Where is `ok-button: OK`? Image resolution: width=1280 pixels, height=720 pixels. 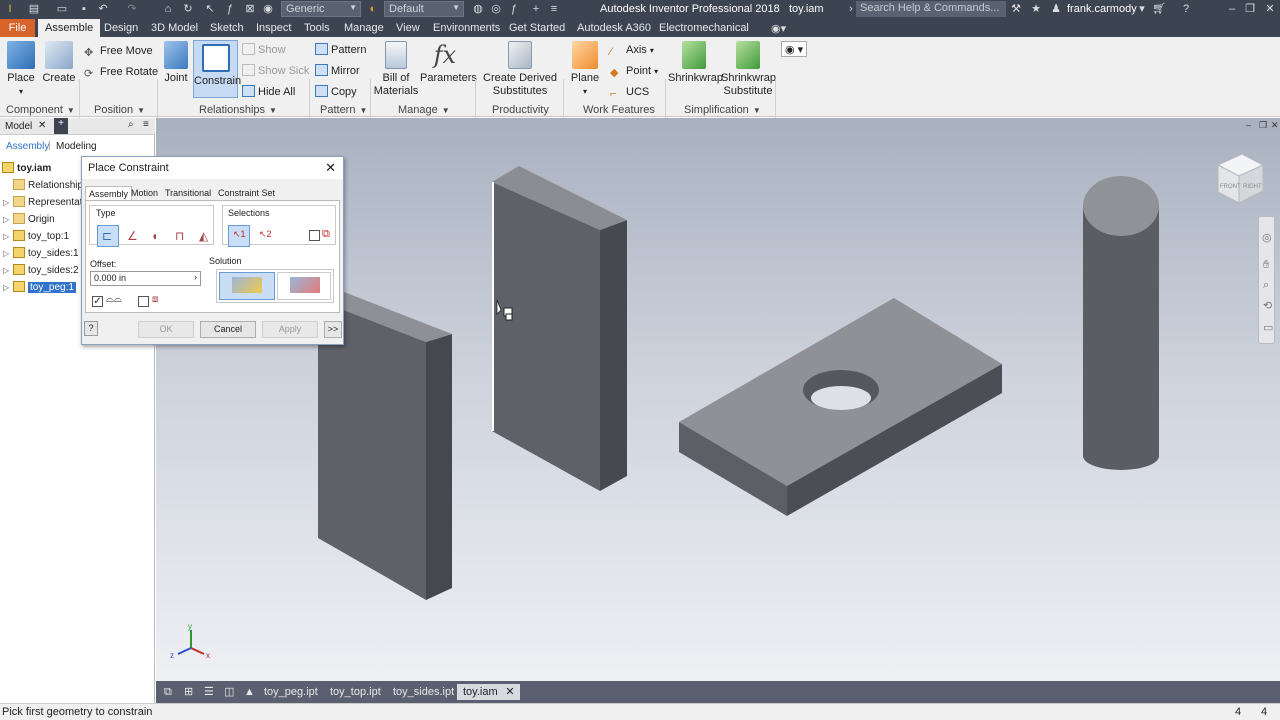 ok-button: OK is located at coordinates (166, 329).